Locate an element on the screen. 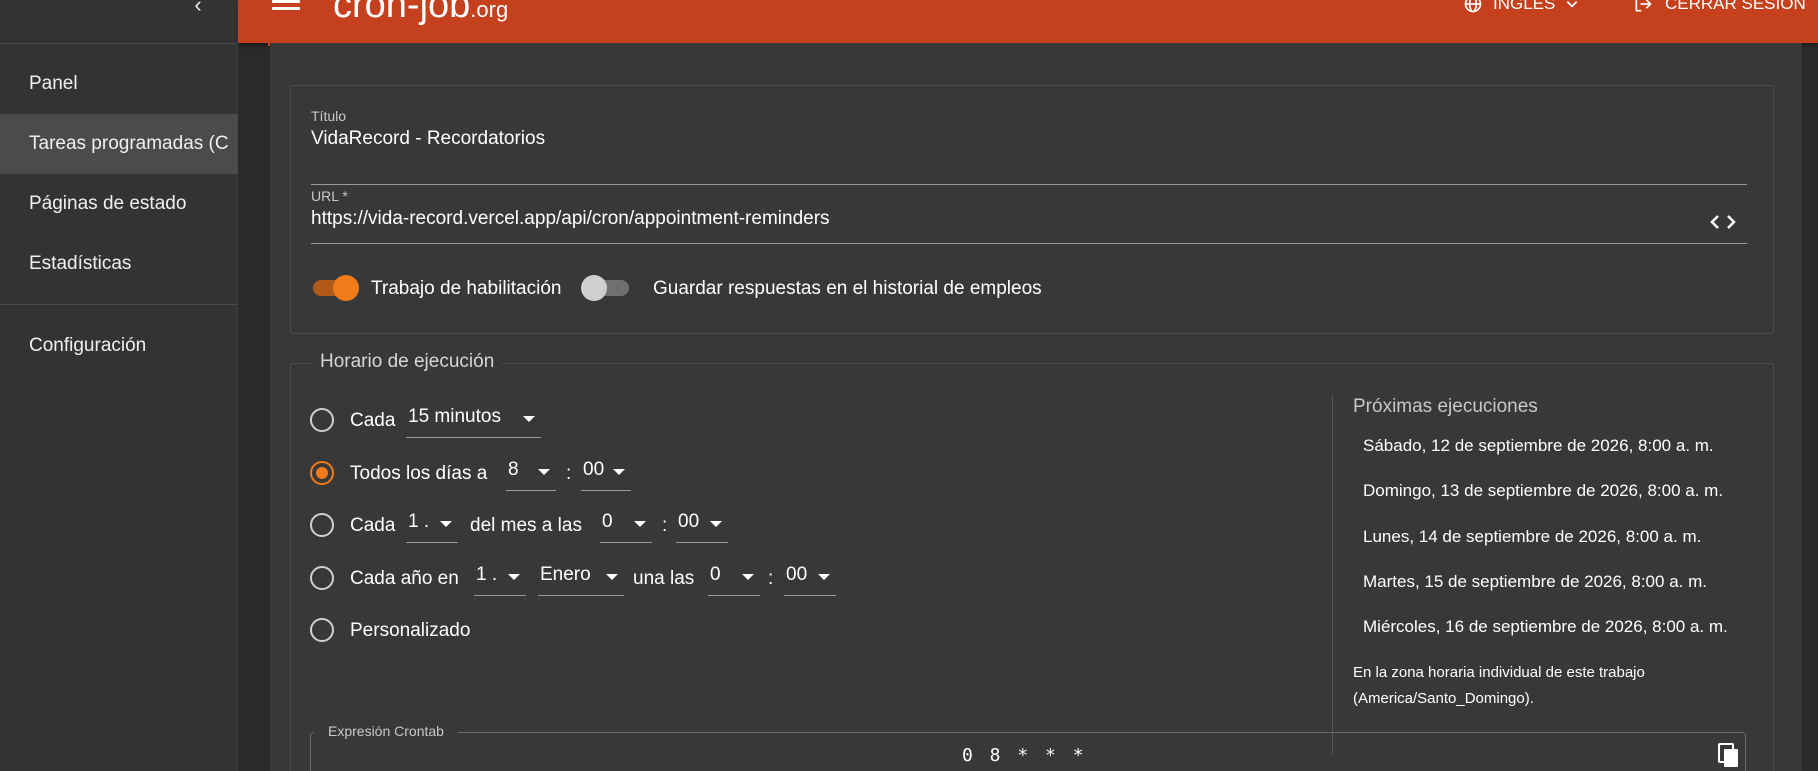 The width and height of the screenshot is (1818, 771). daily-hour-select: 8 is located at coordinates (531, 474).